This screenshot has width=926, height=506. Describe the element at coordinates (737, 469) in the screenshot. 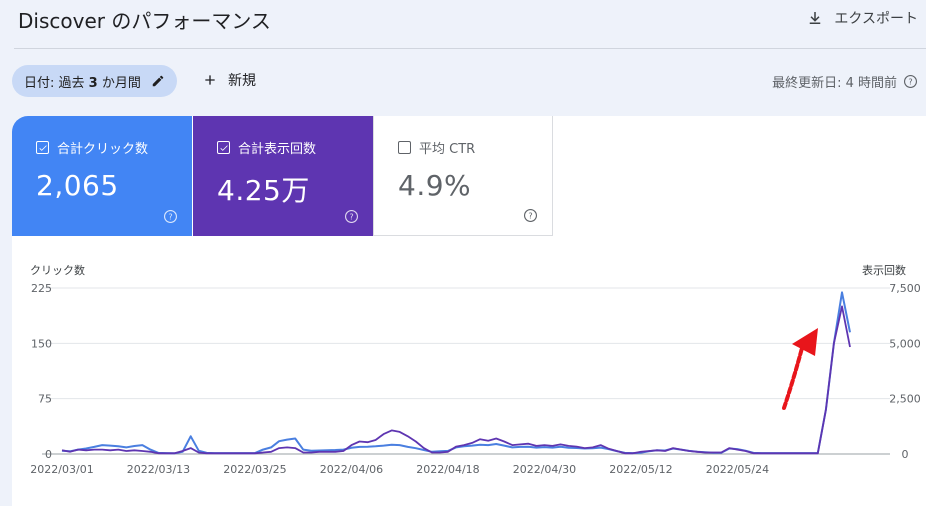

I see `x-tick-label: 2022/05/24` at that location.